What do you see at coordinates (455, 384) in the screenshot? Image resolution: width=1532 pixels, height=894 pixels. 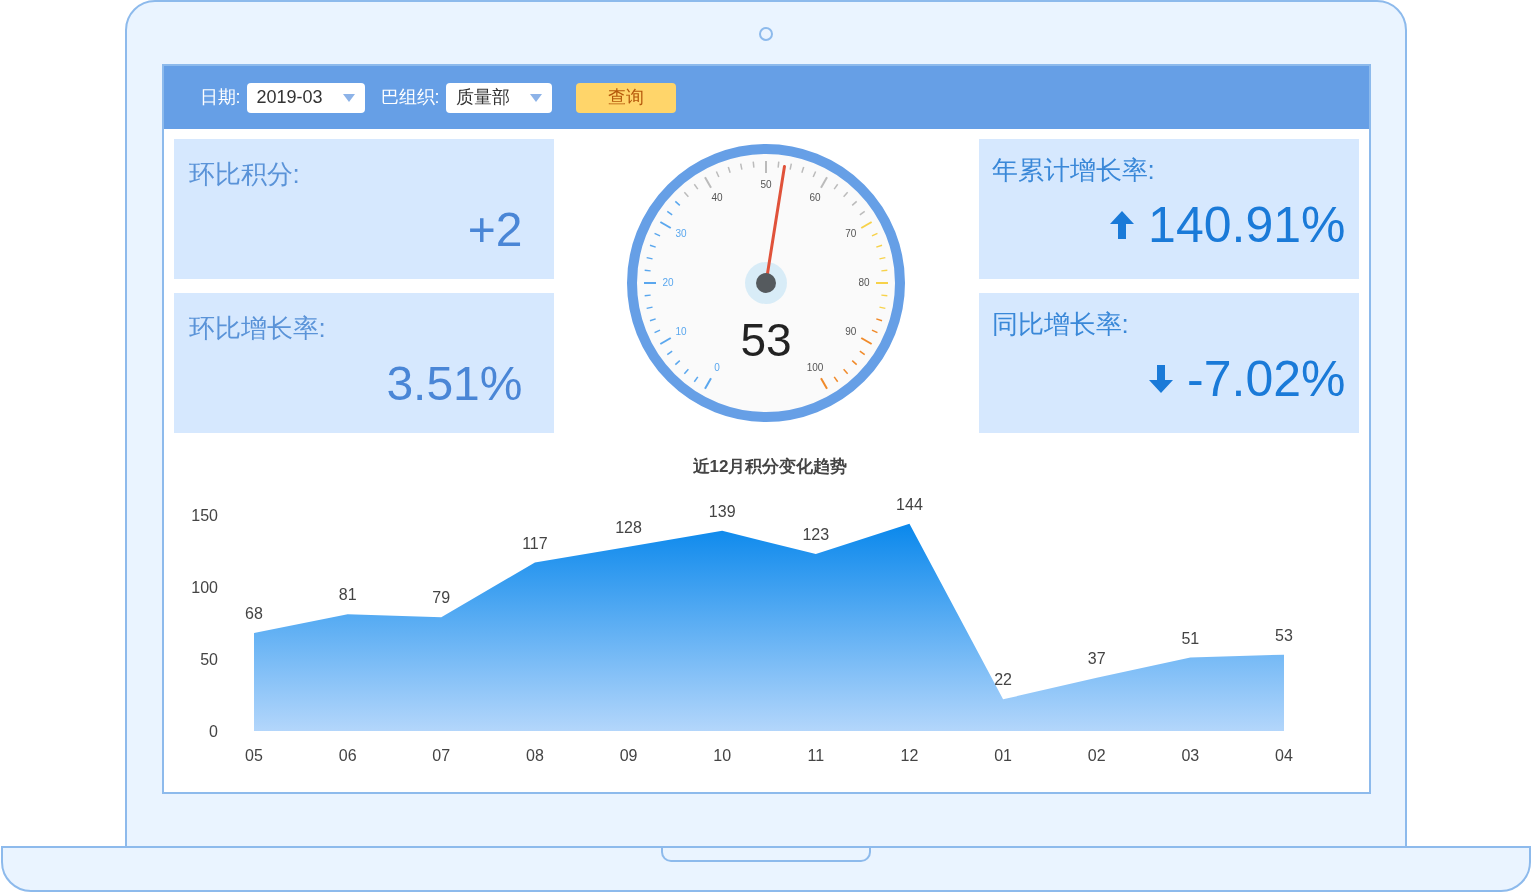 I see `stat-value: 3.51%` at bounding box center [455, 384].